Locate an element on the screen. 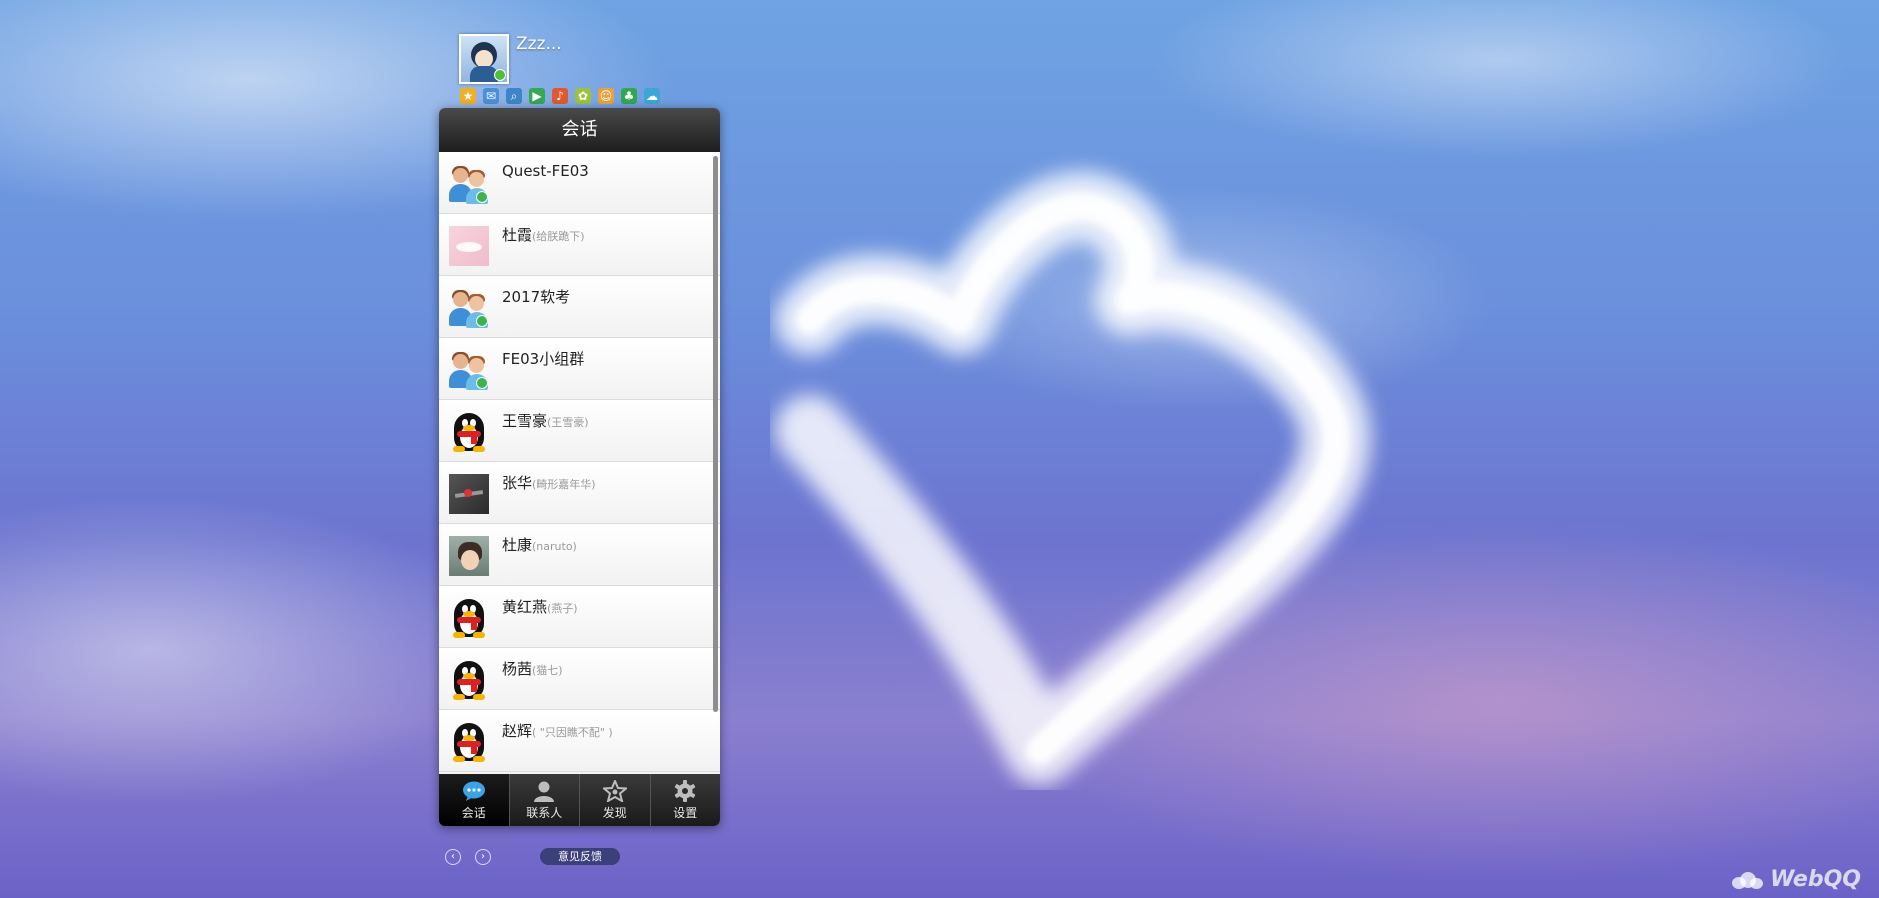 The width and height of the screenshot is (1879, 898). conversation-remark: (给朕跪下) is located at coordinates (558, 236).